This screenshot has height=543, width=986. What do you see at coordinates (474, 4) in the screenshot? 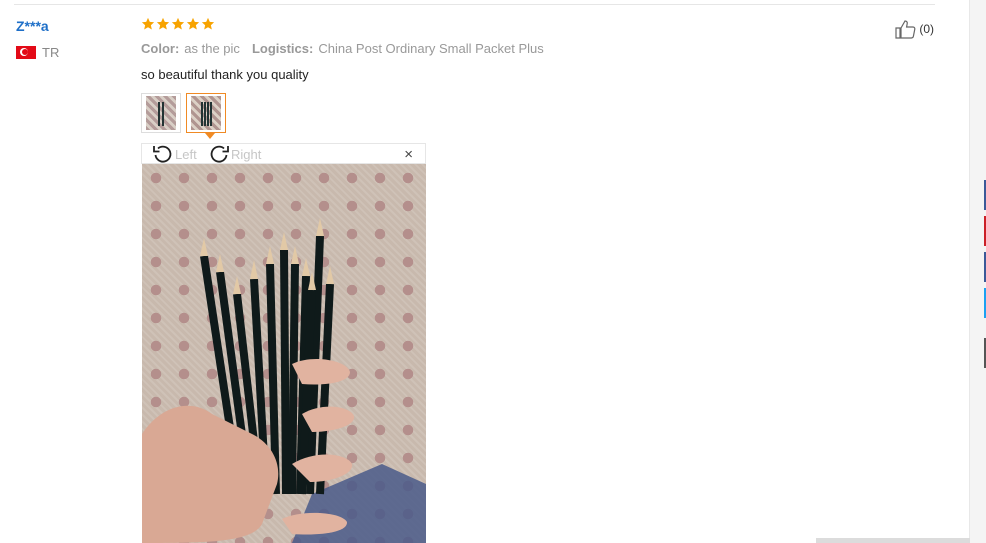
I see `top-divider` at bounding box center [474, 4].